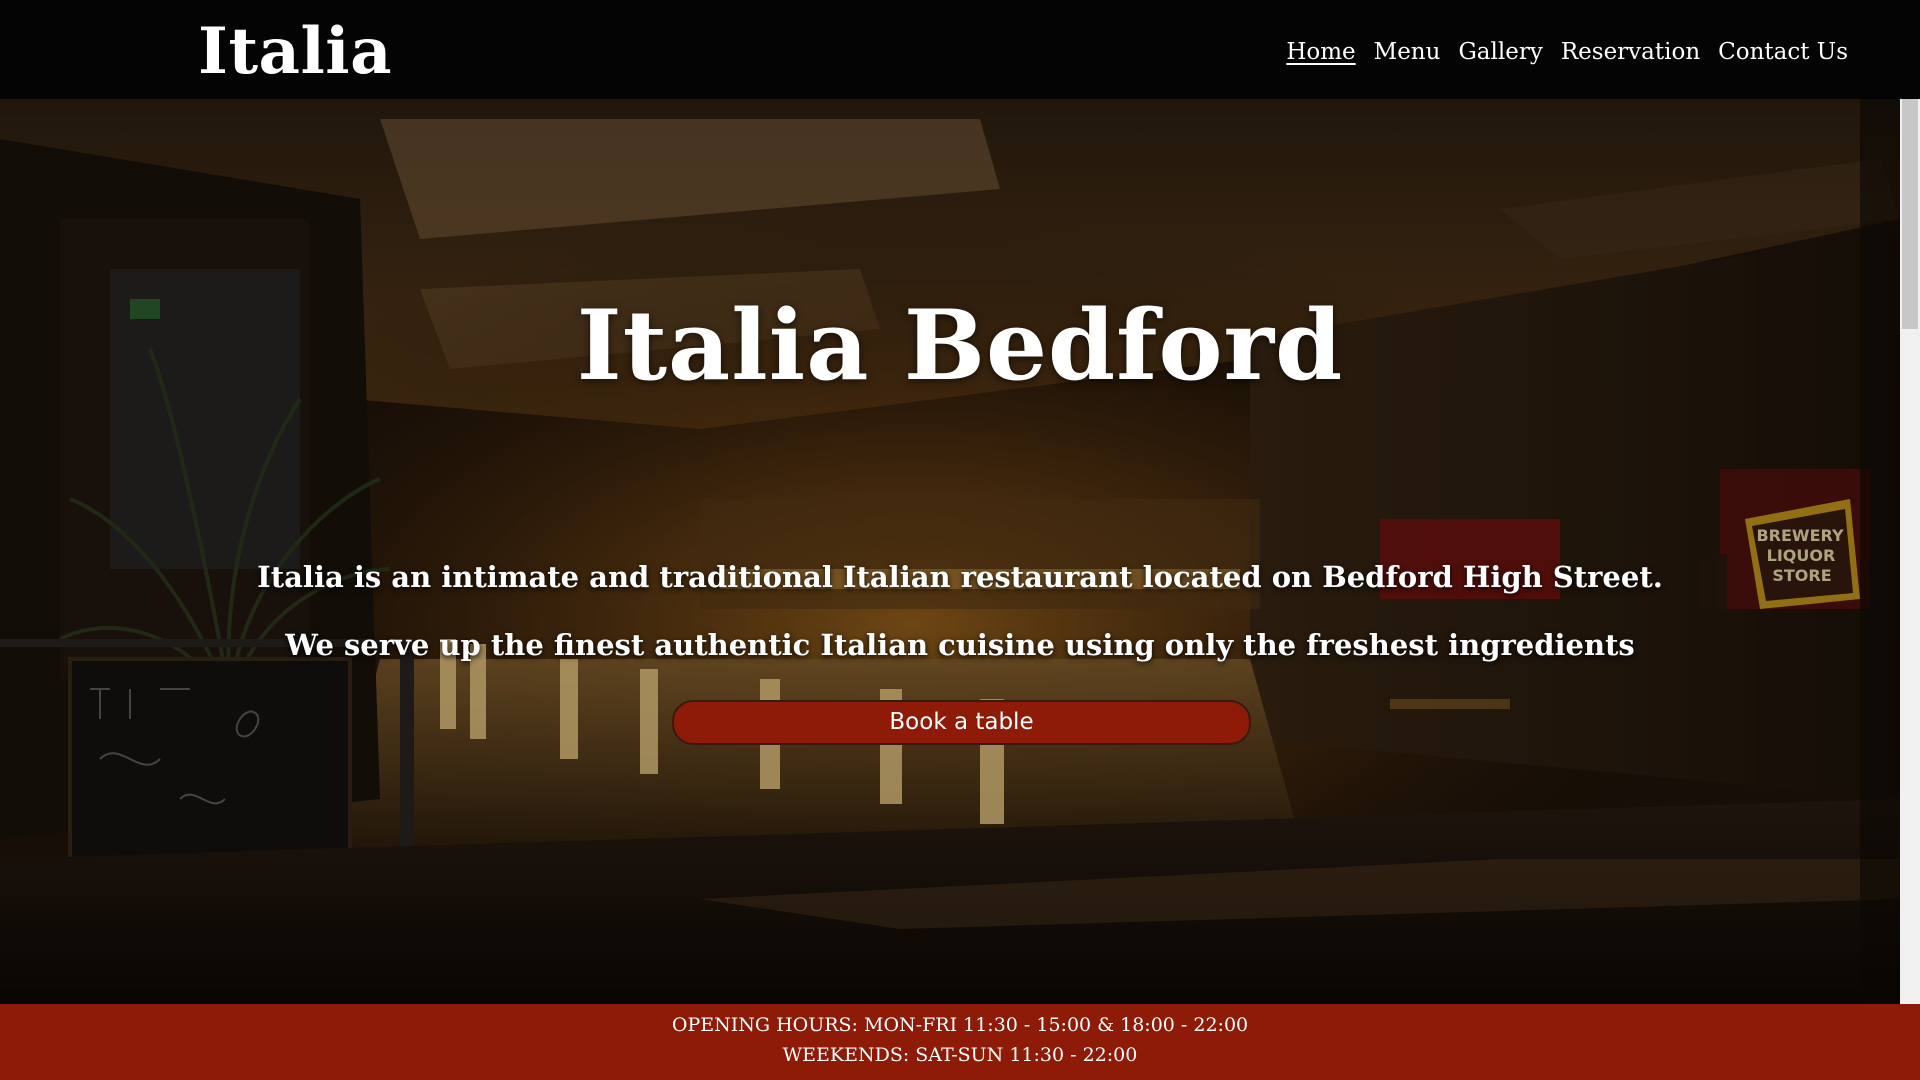 The width and height of the screenshot is (1920, 1080). I want to click on nav-home: Home, so click(1320, 52).